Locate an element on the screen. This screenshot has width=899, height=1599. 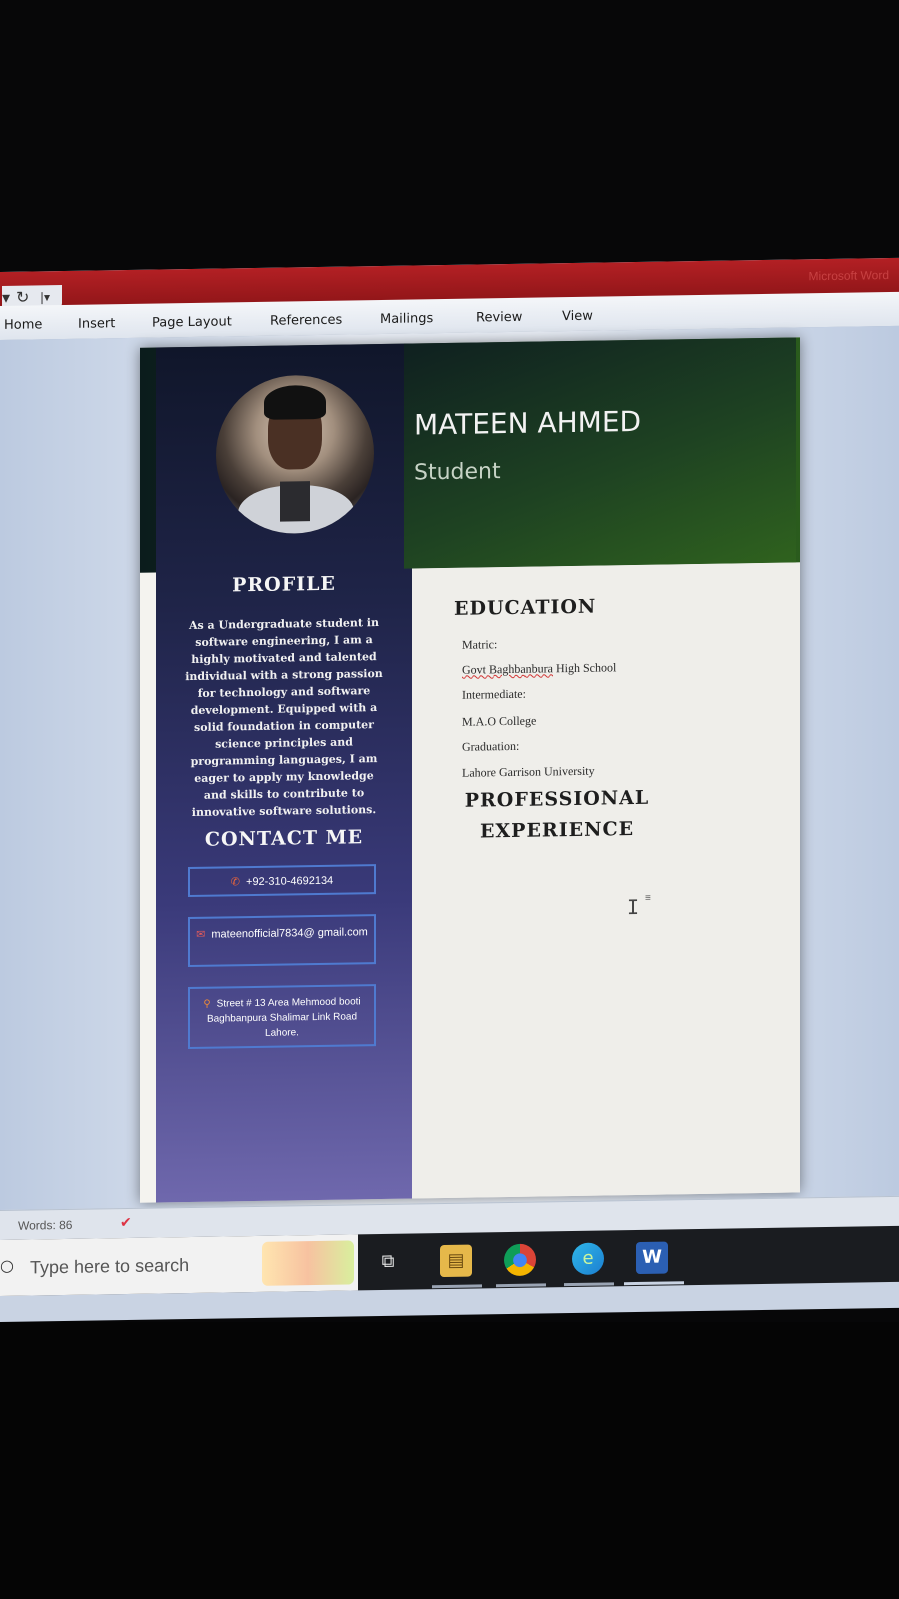
task-view-icon: ⧉ is located at coordinates (388, 1262).